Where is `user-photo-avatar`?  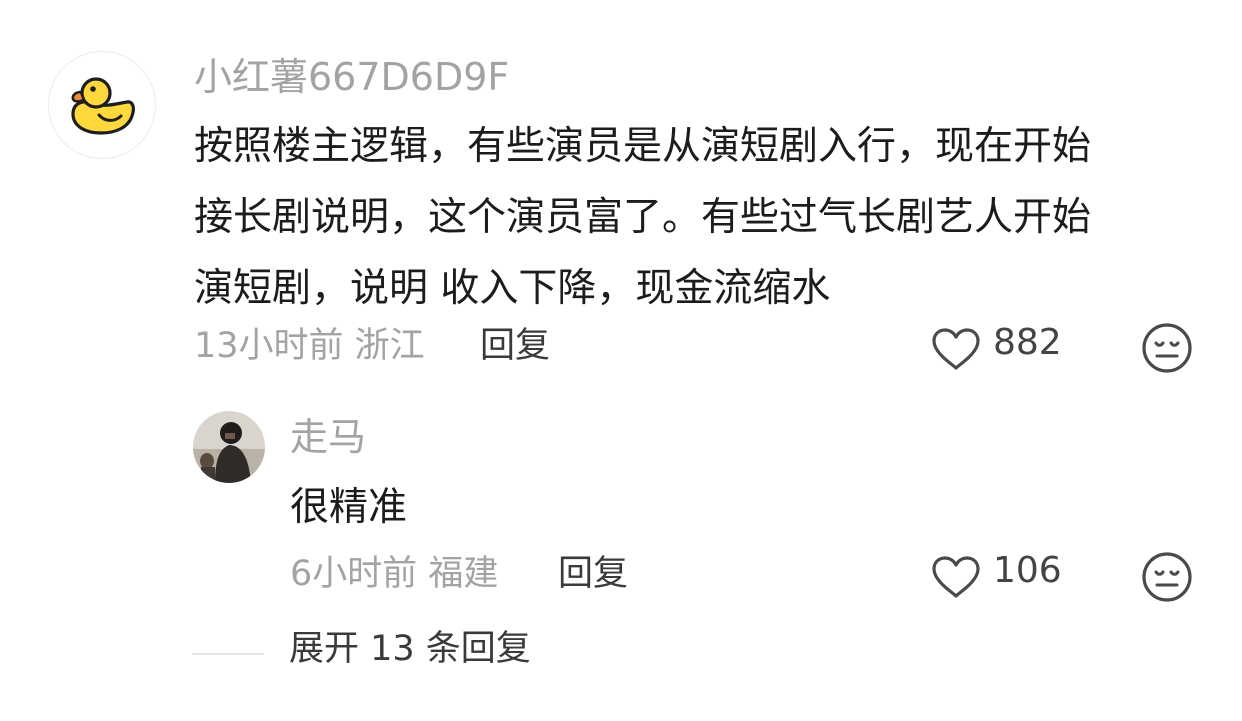
user-photo-avatar is located at coordinates (229, 447).